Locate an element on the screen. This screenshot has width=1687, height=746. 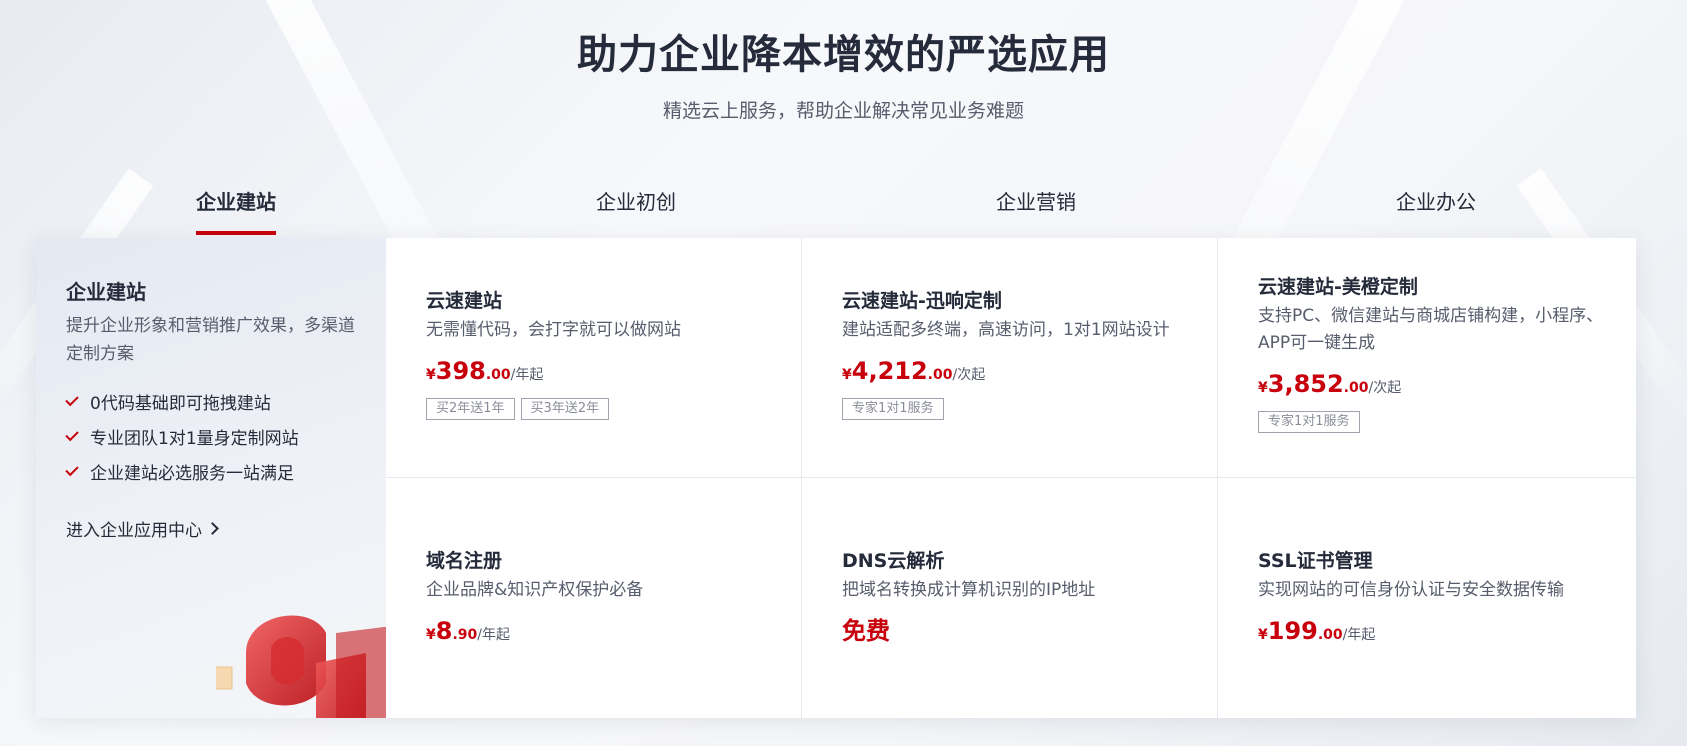
product-card-domain-registration: 域名注册 企业品牌&知识产权保护必备 ¥8.90/年起 is located at coordinates (594, 598).